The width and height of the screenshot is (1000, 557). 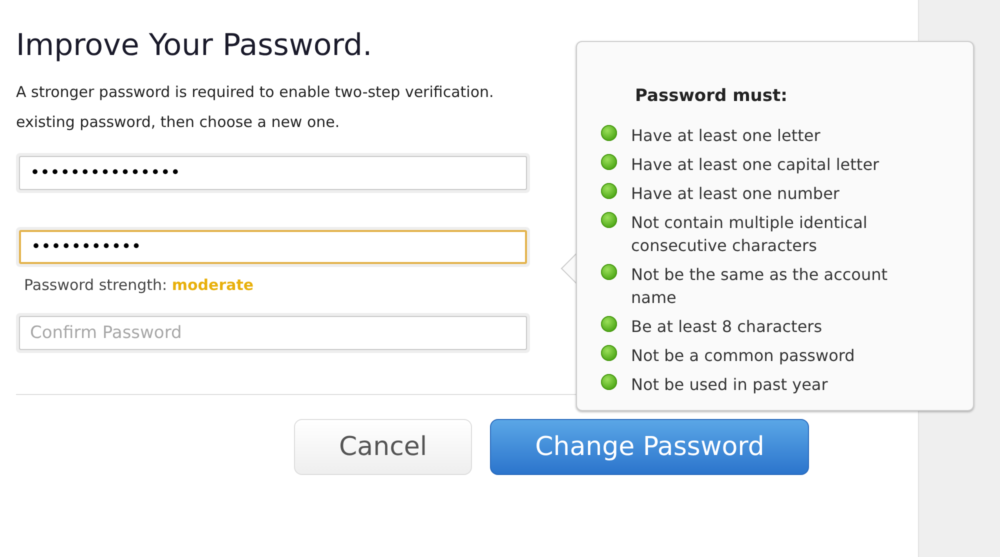 What do you see at coordinates (178, 122) in the screenshot?
I see `description-text: existing password, then choose a new one.` at bounding box center [178, 122].